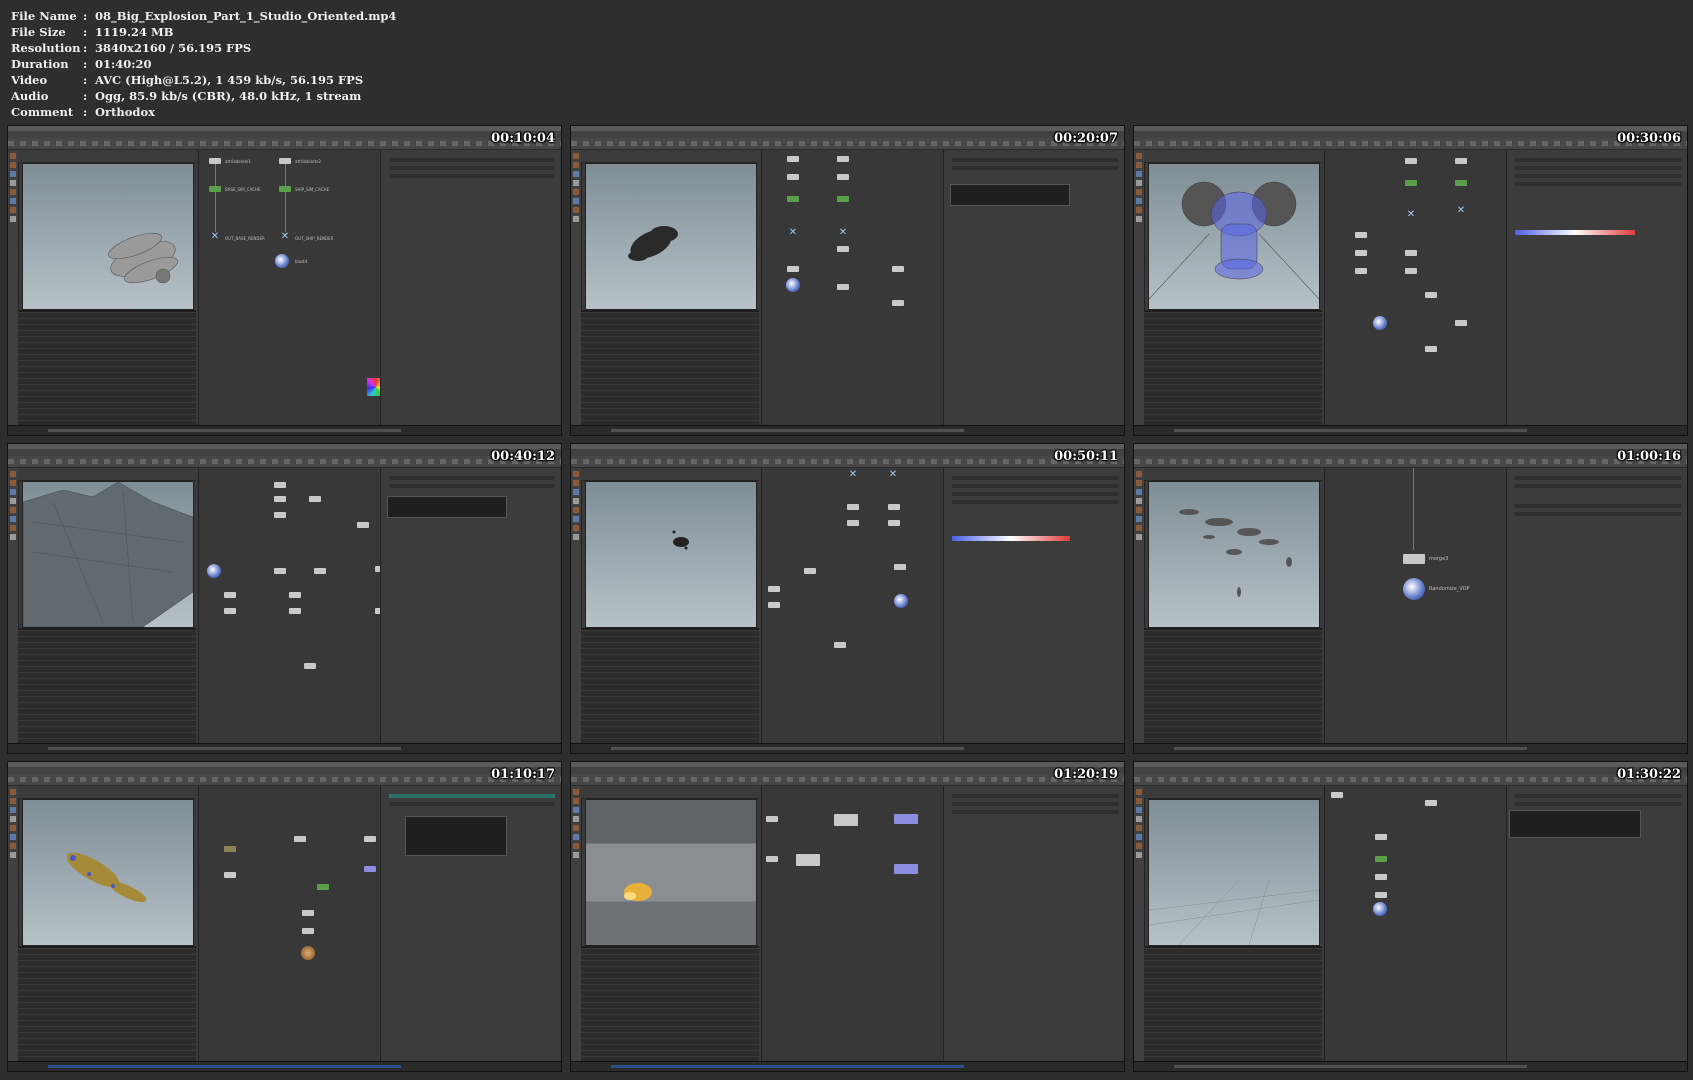  Describe the element at coordinates (230, 849) in the screenshot. I see `node-fracture-cells` at that location.